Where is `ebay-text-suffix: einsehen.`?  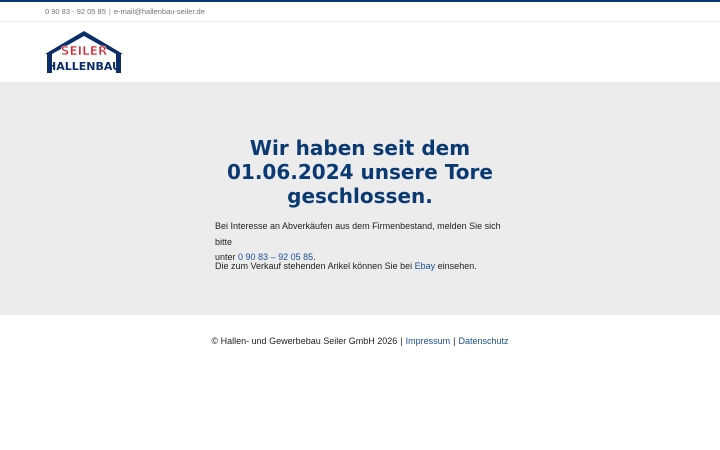 ebay-text-suffix: einsehen. is located at coordinates (457, 266).